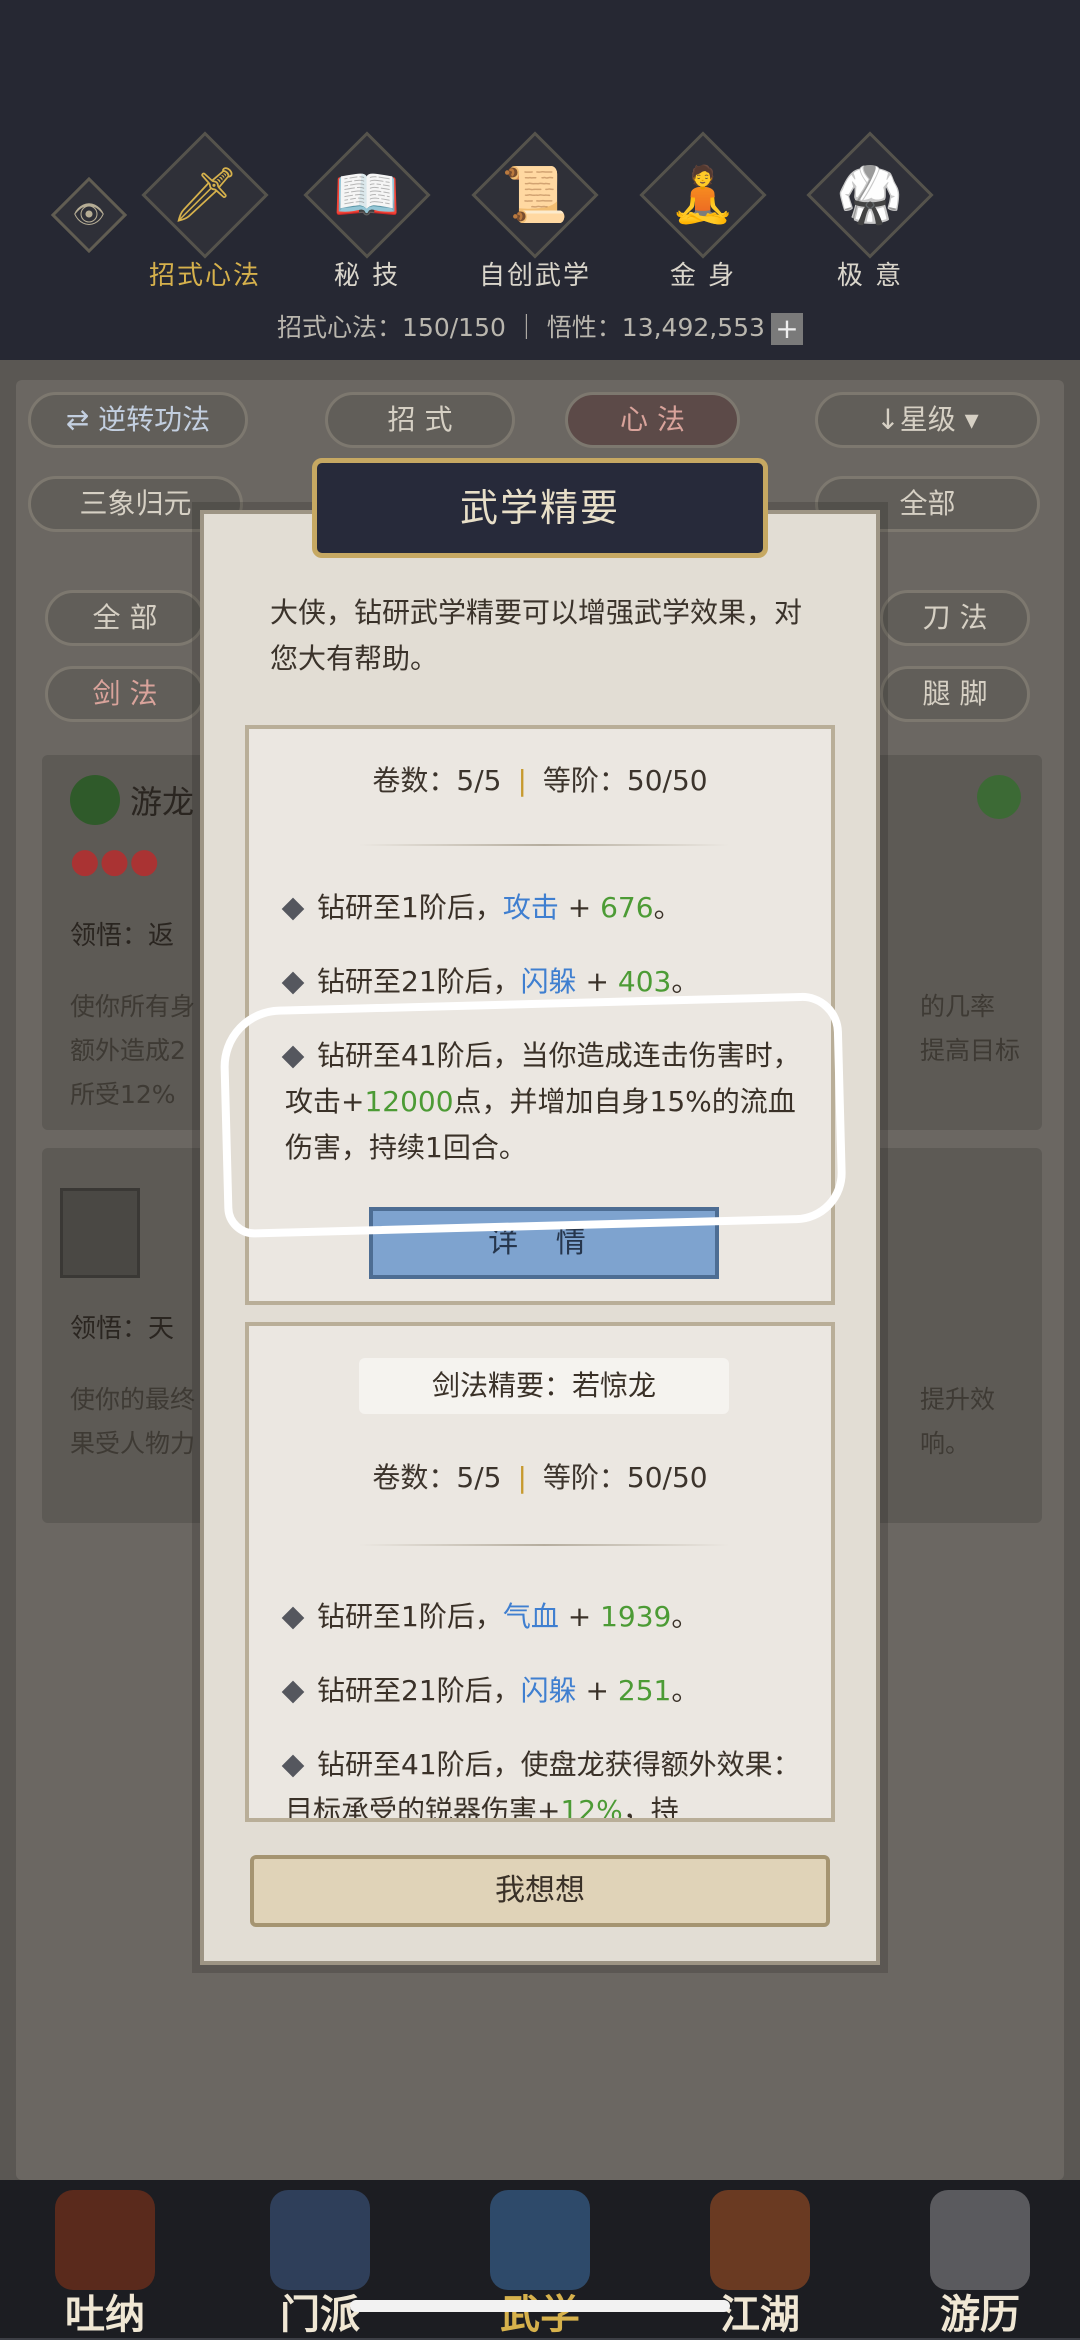 This screenshot has height=2340, width=1080. What do you see at coordinates (534, 276) in the screenshot?
I see `tab-label: 自创武学` at bounding box center [534, 276].